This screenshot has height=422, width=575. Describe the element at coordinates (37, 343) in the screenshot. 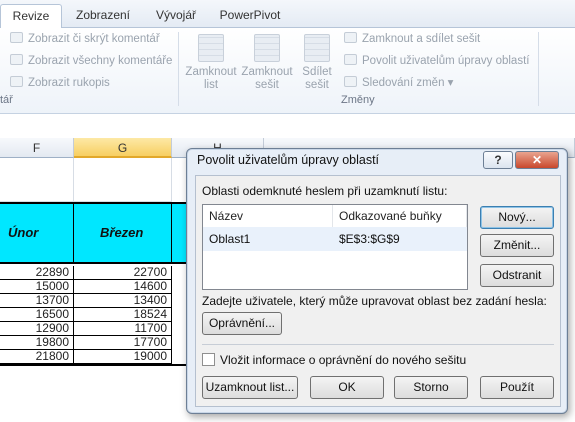

I see `table-cell-unor: 19800` at that location.